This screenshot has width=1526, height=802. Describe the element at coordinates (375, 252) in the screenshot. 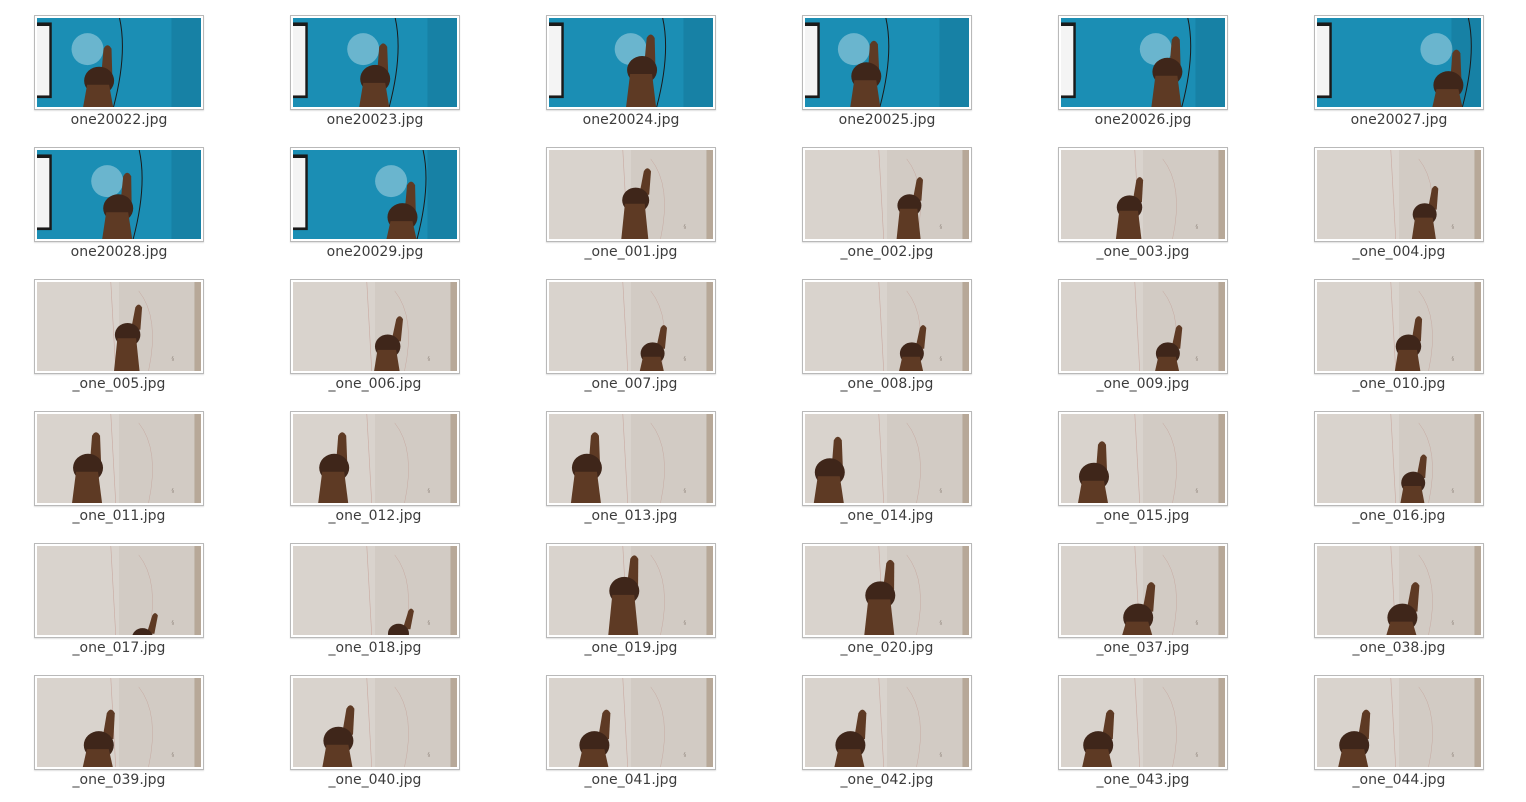

I see `file-name-label: one20029.jpg` at that location.